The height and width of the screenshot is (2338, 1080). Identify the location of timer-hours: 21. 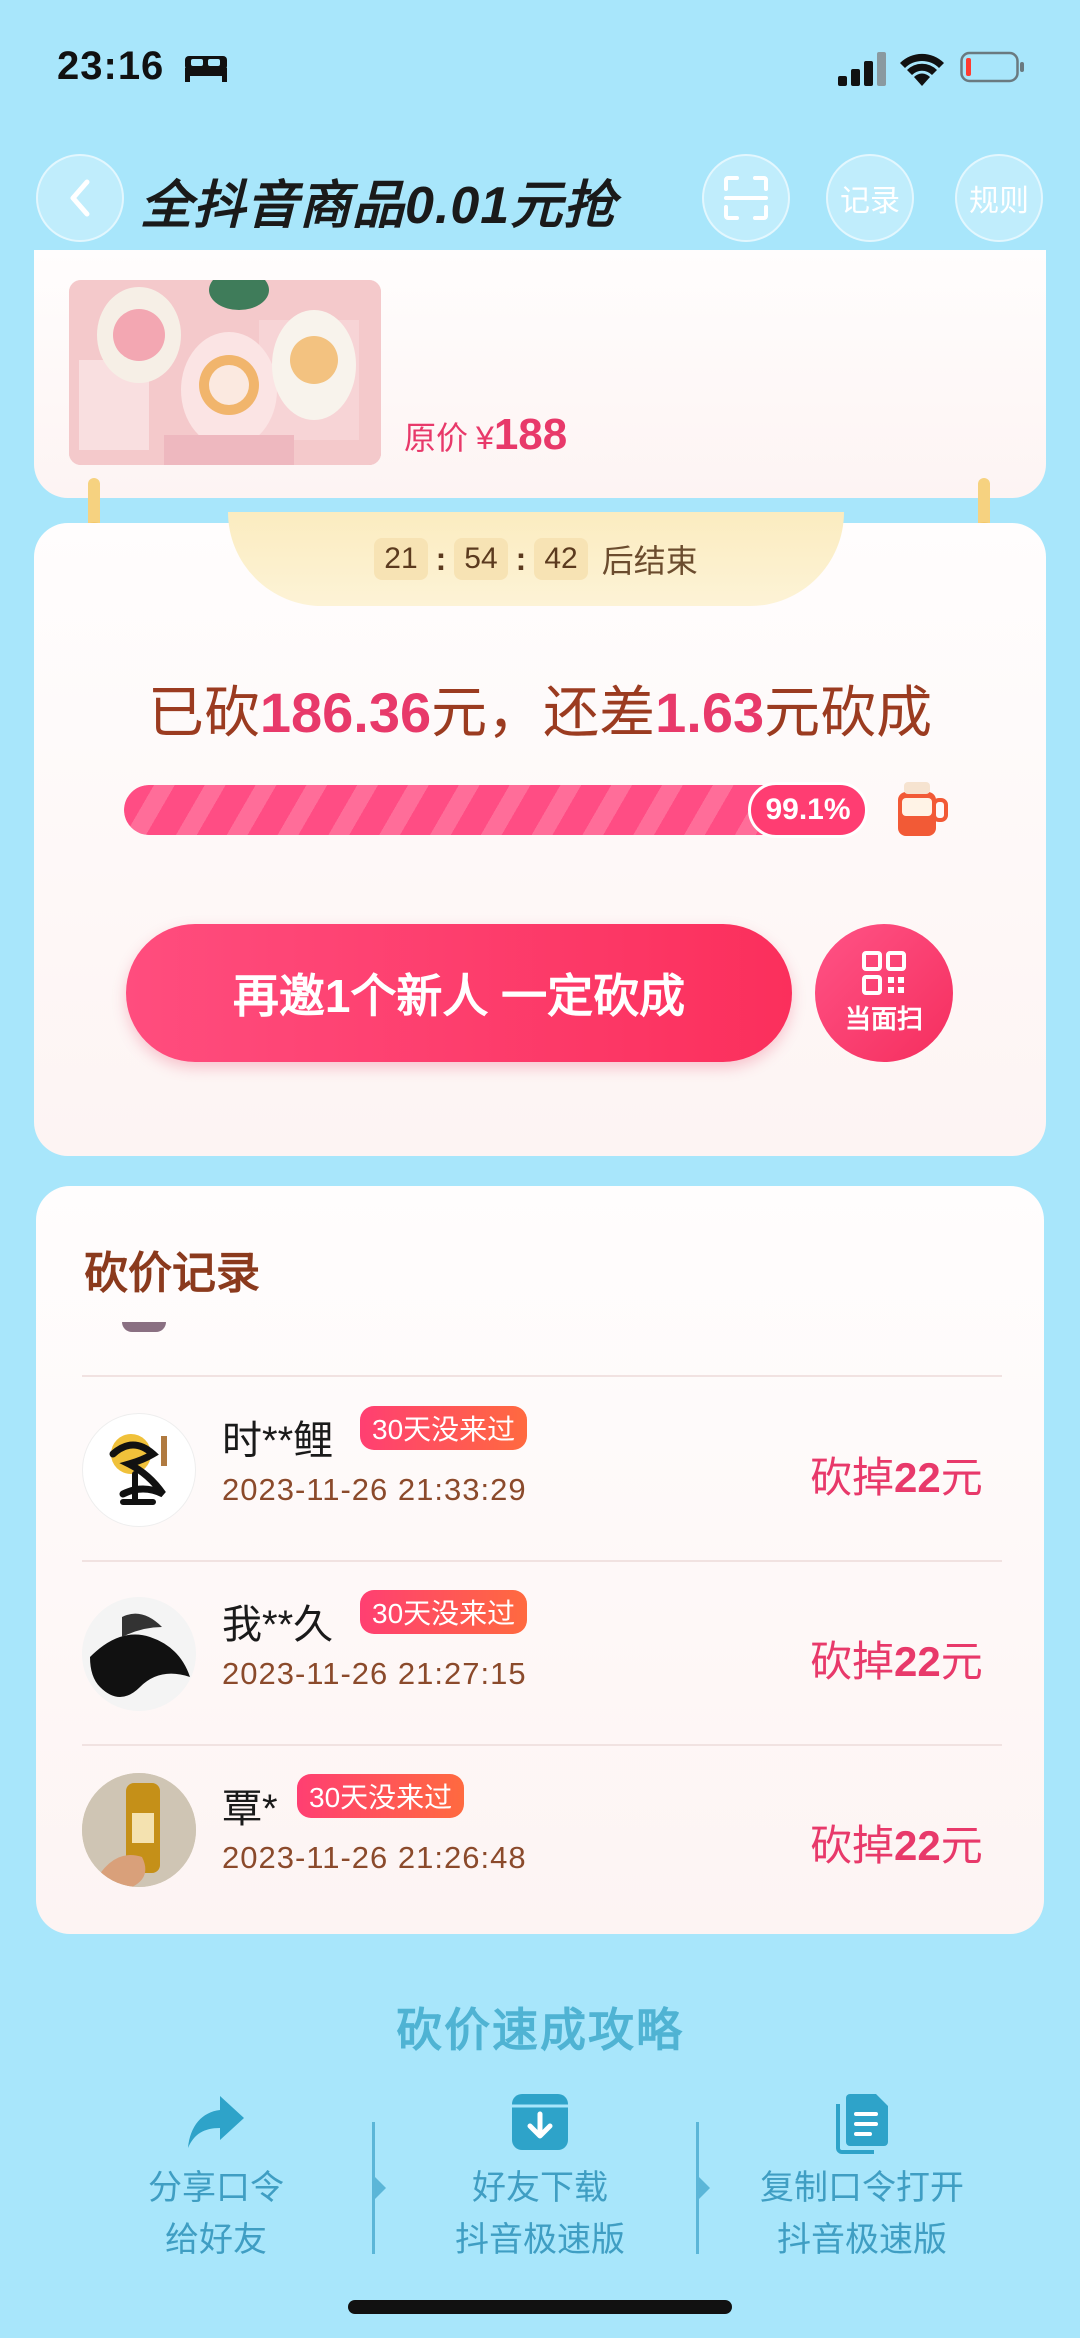
(401, 559).